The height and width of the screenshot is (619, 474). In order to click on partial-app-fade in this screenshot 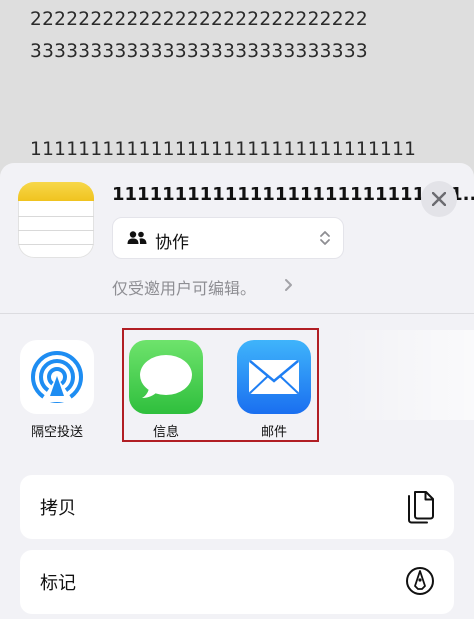, I will do `click(407, 375)`.